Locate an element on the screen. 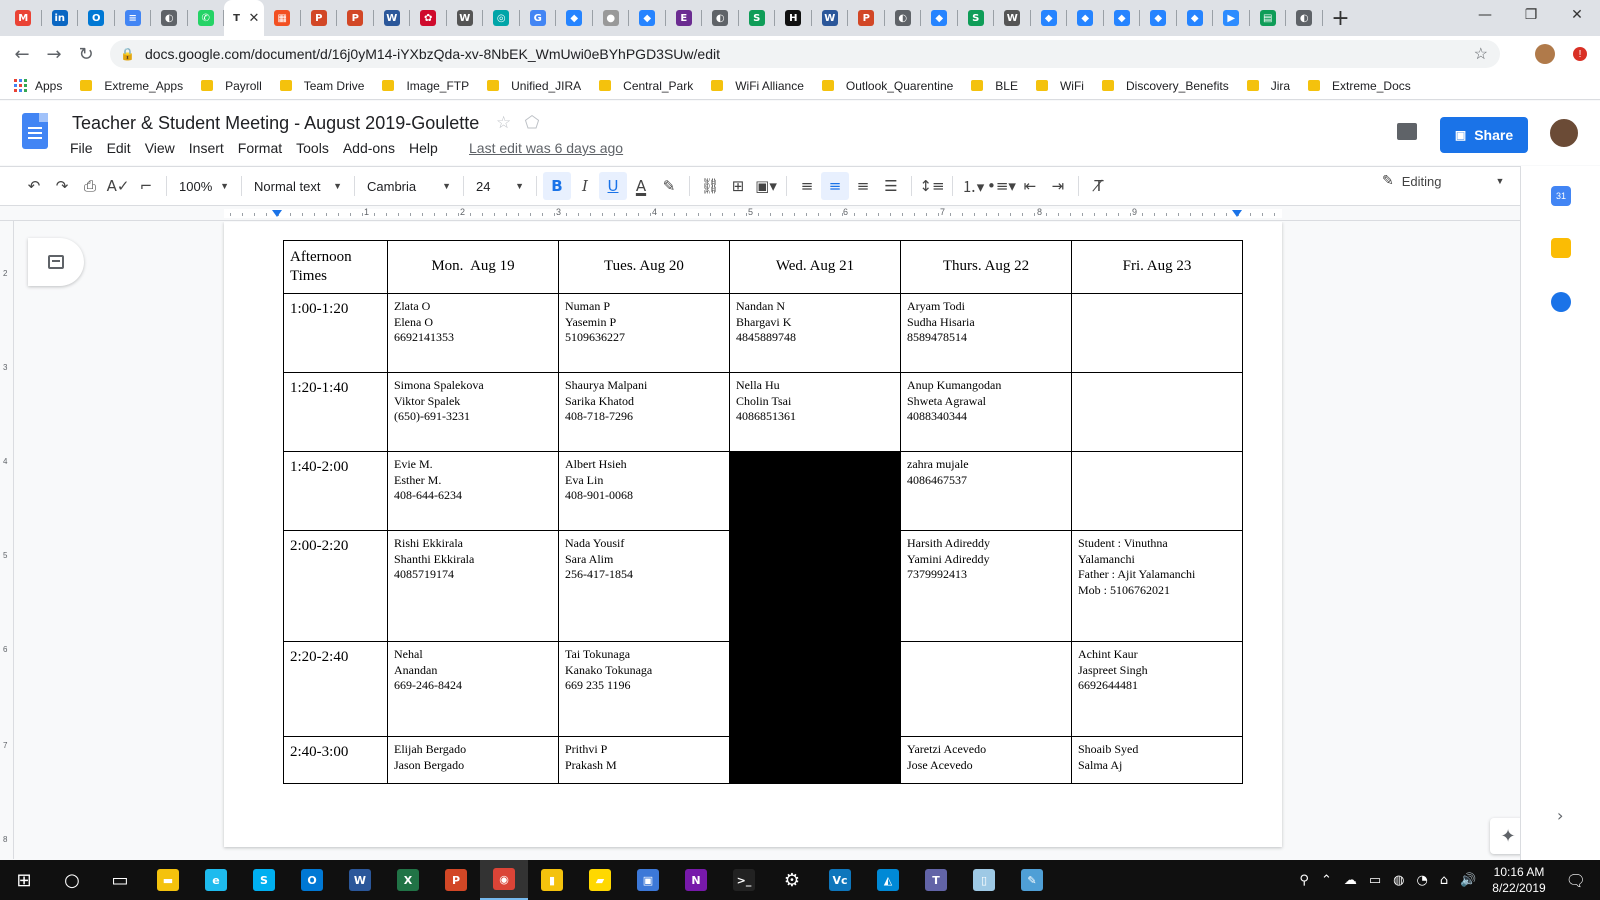  minimize-icon: — is located at coordinates (1485, 15).